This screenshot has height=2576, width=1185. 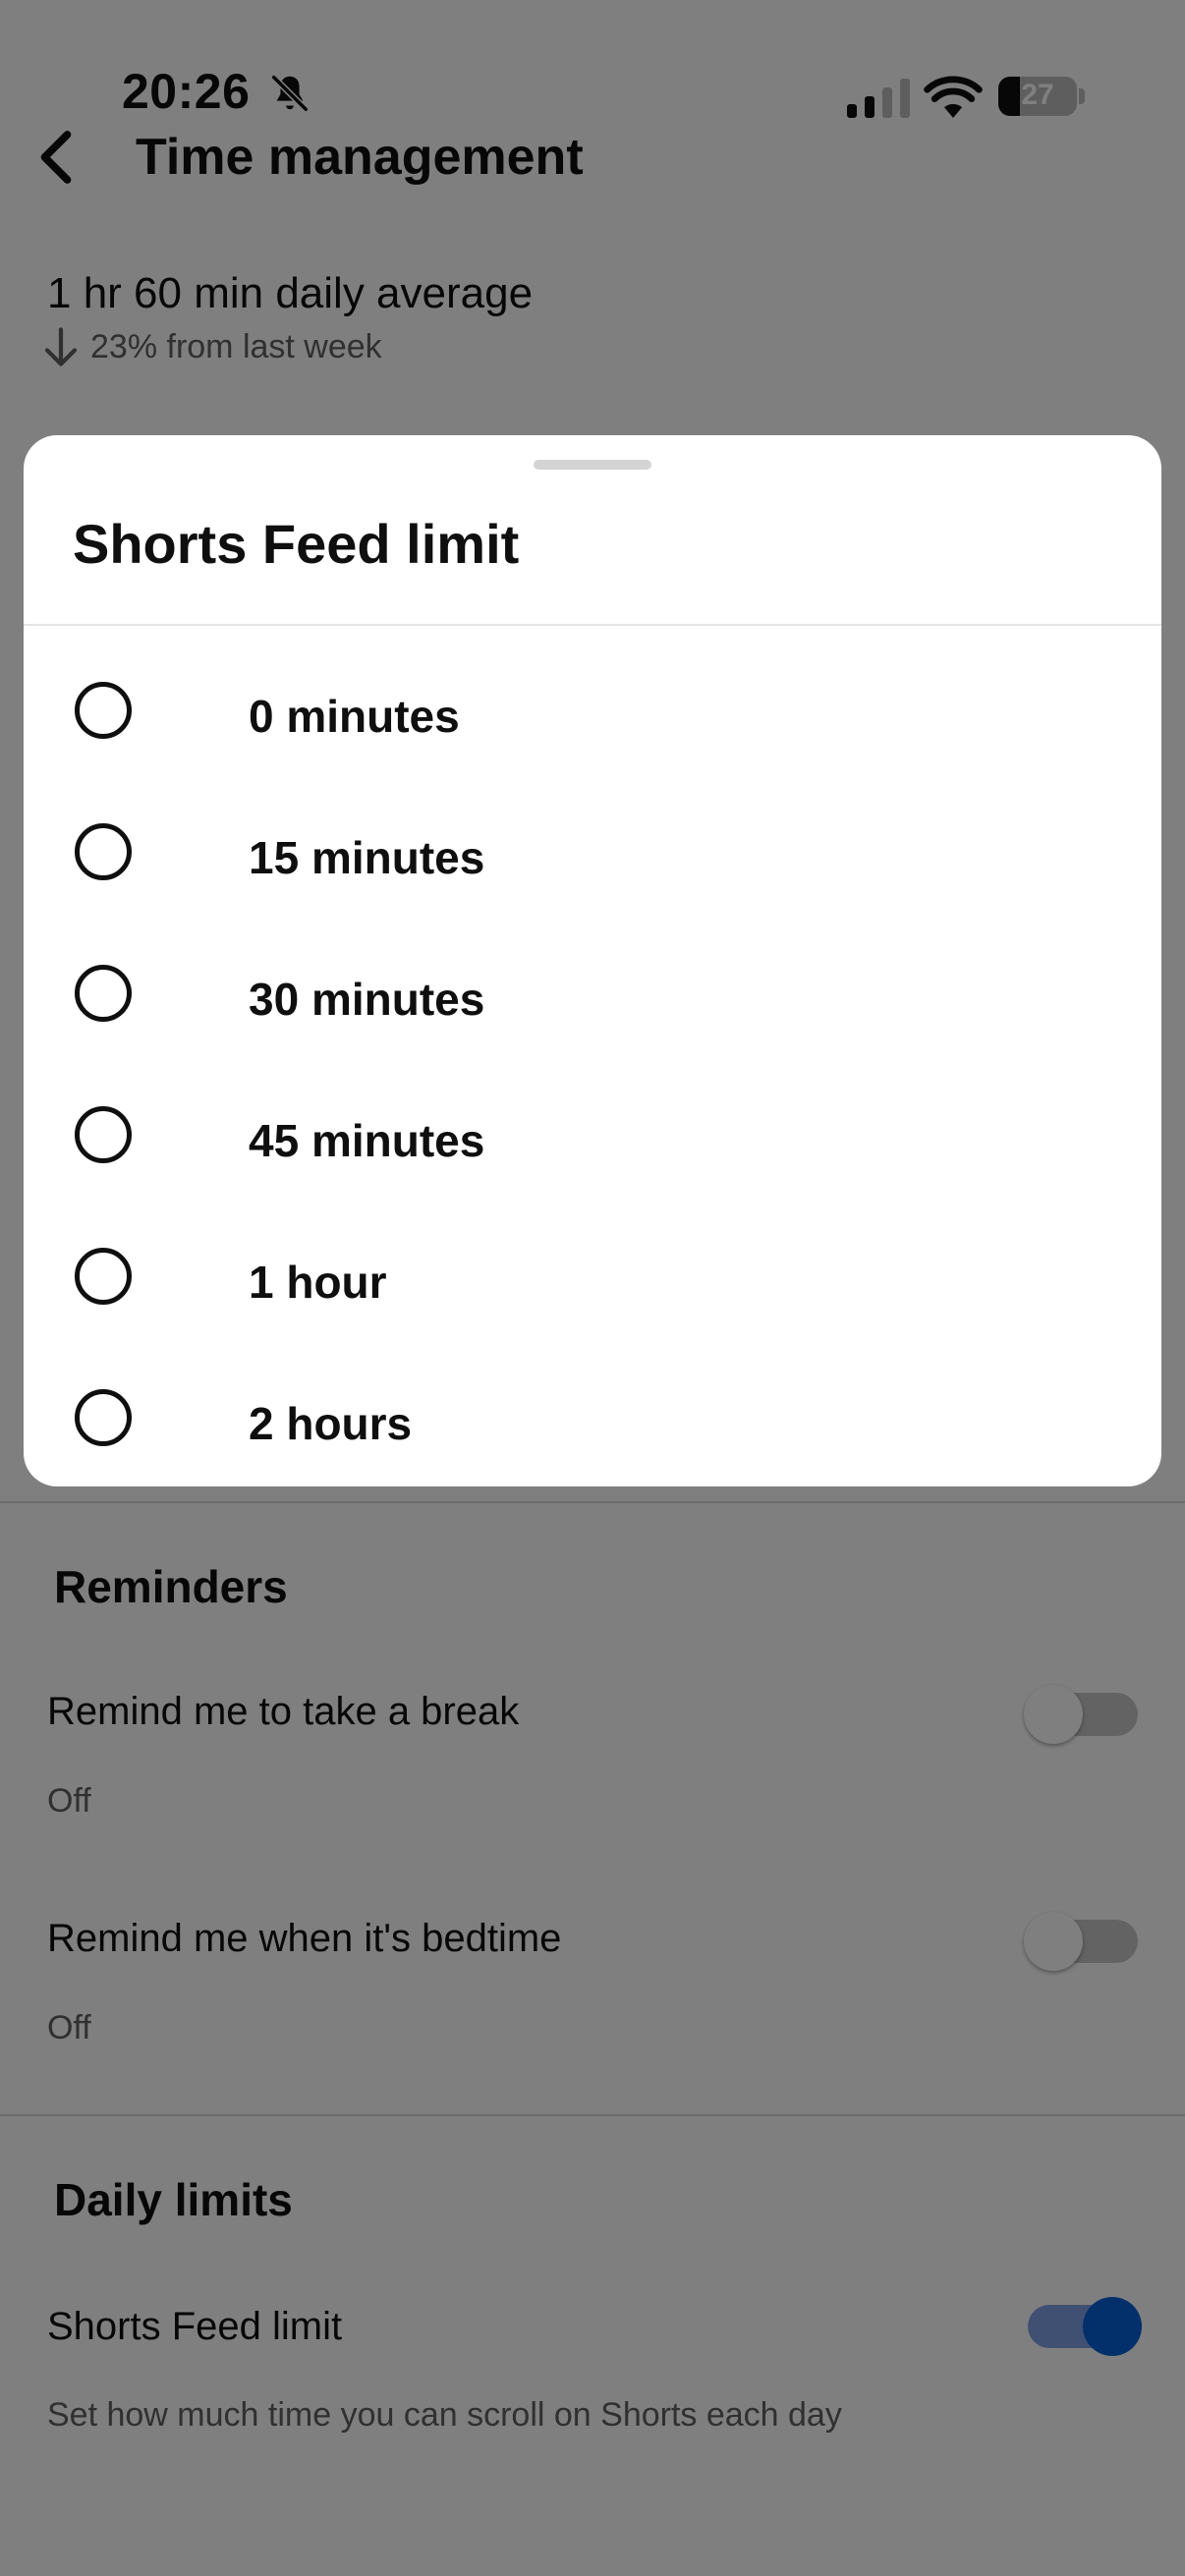 I want to click on option-2-hours: 2 hours, so click(x=592, y=1419).